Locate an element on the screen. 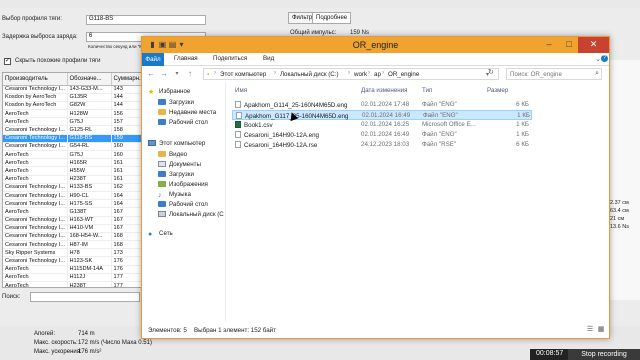 The width and height of the screenshot is (640, 360). large-icons-view-icon: ▦ is located at coordinates (601, 330).